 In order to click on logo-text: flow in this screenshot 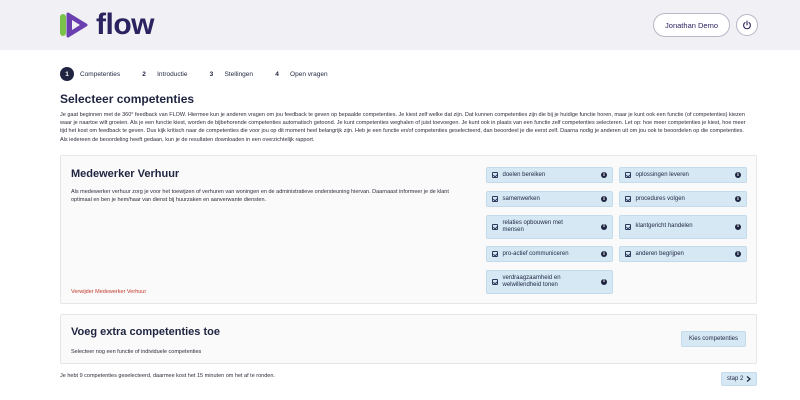, I will do `click(125, 24)`.